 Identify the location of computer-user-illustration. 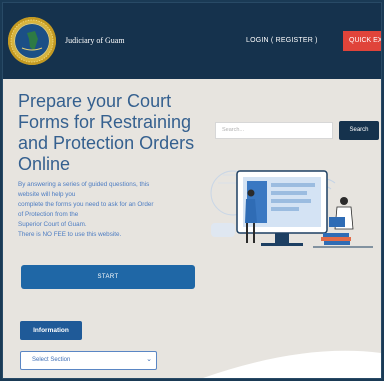
(291, 209).